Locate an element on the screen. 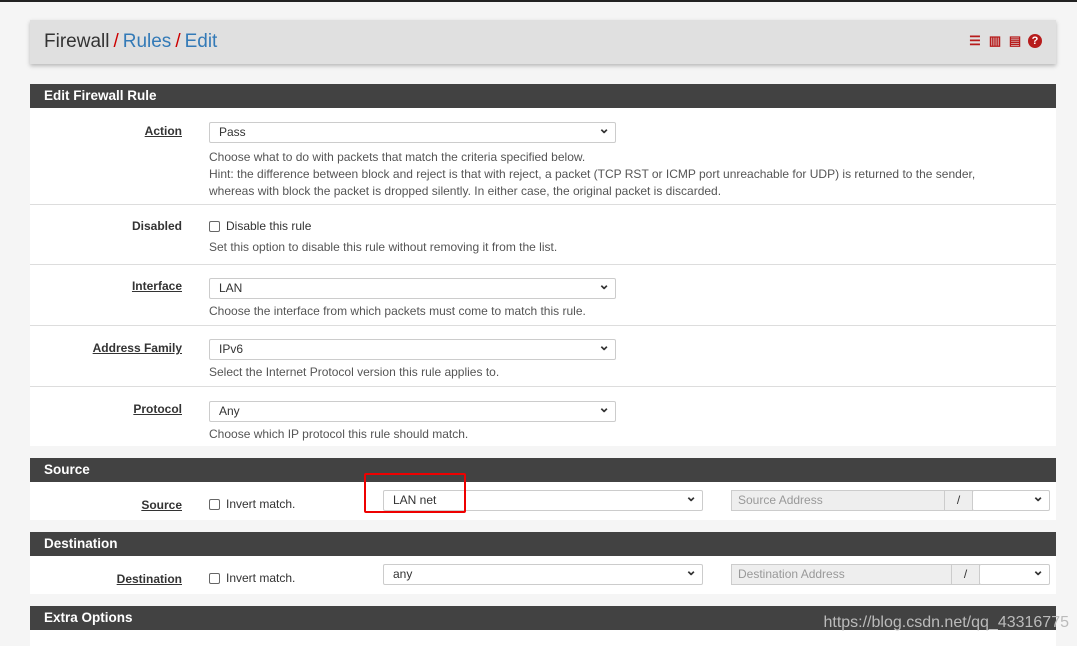 This screenshot has width=1077, height=646. highlight-box is located at coordinates (415, 493).